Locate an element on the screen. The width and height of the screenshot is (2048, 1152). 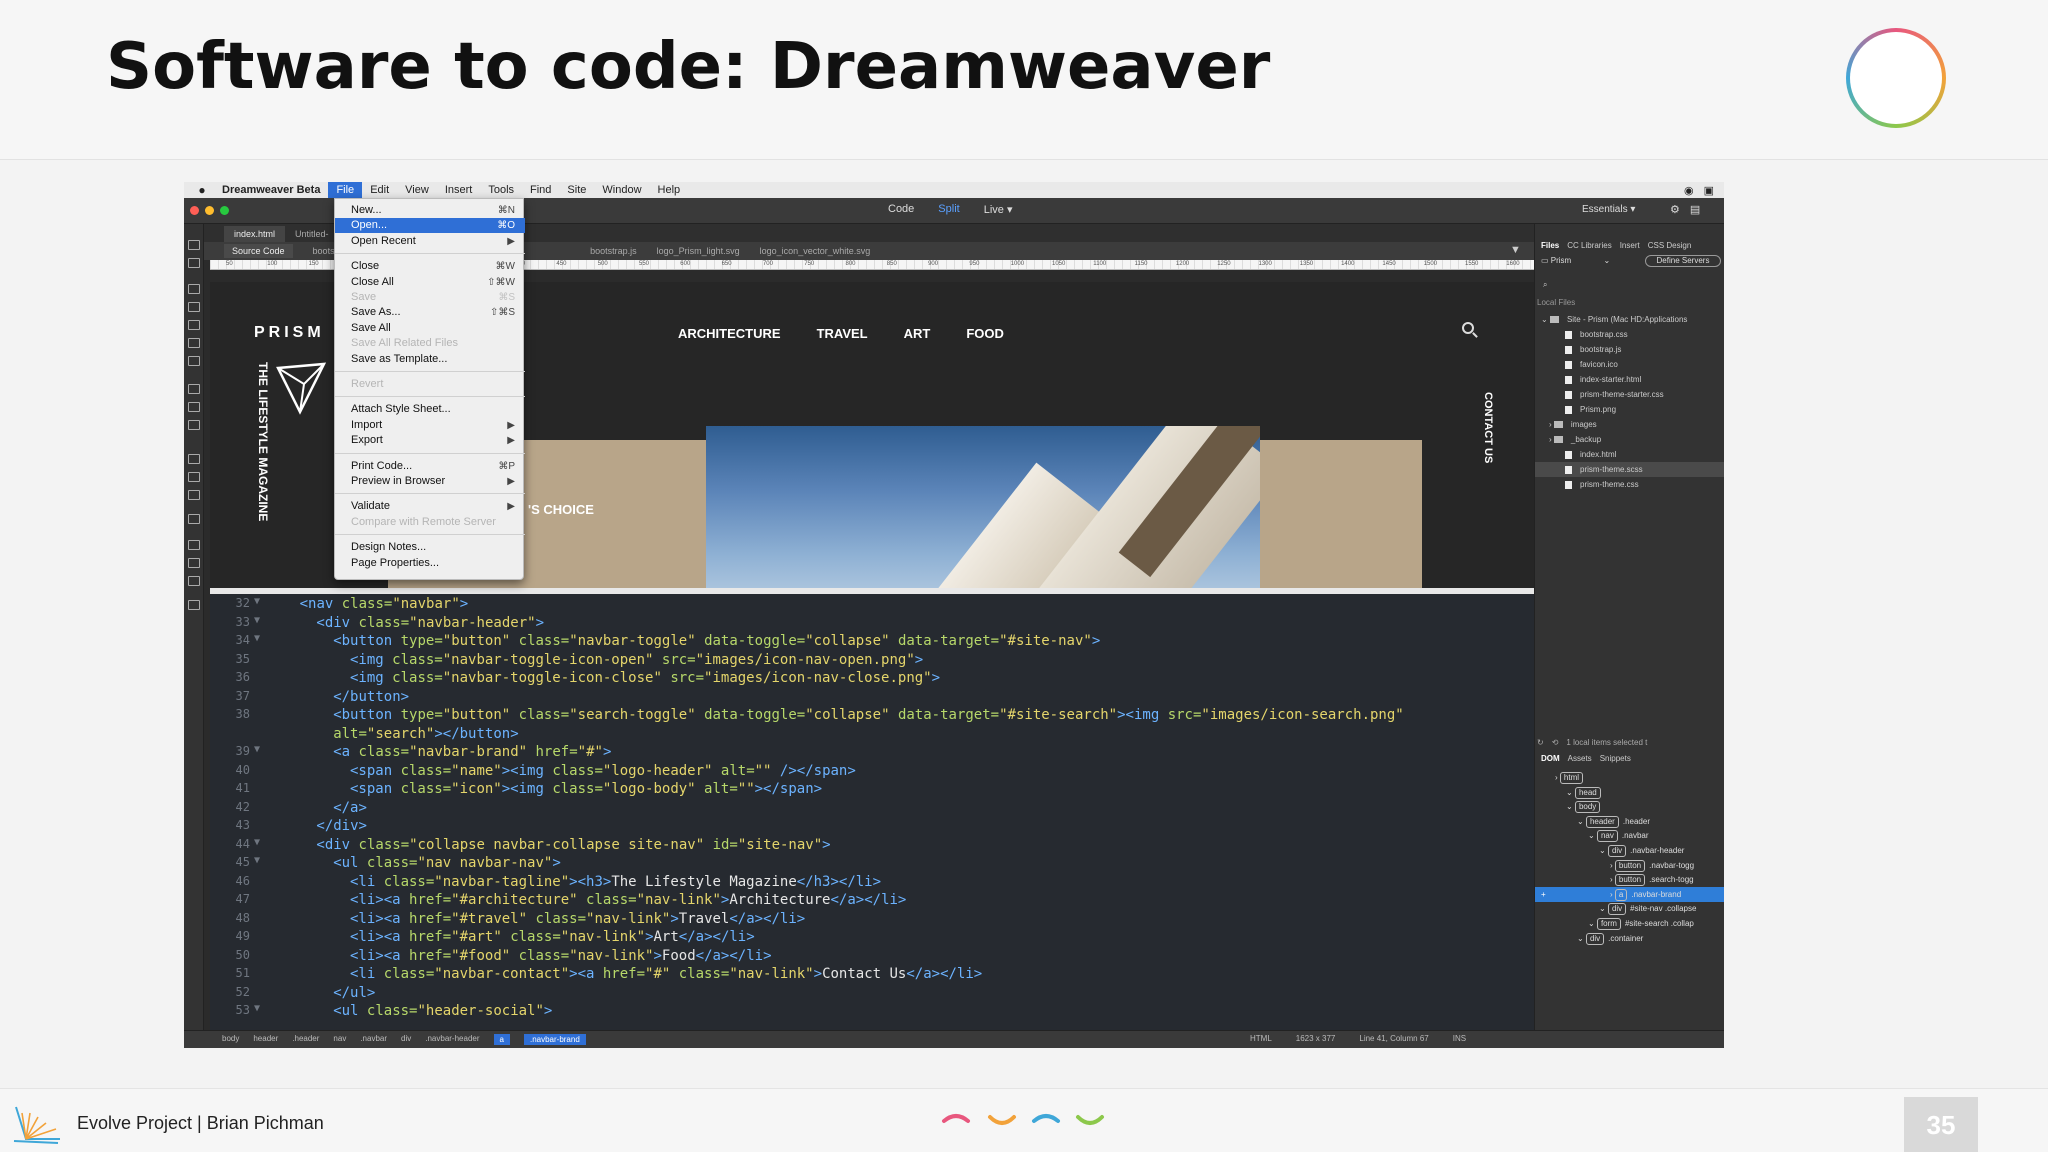
code-line: 42 </a> is located at coordinates (288, 809).